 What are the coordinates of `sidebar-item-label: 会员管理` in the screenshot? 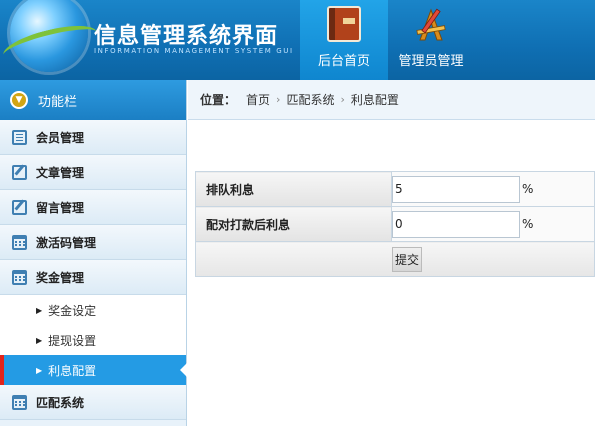 It's located at (60, 137).